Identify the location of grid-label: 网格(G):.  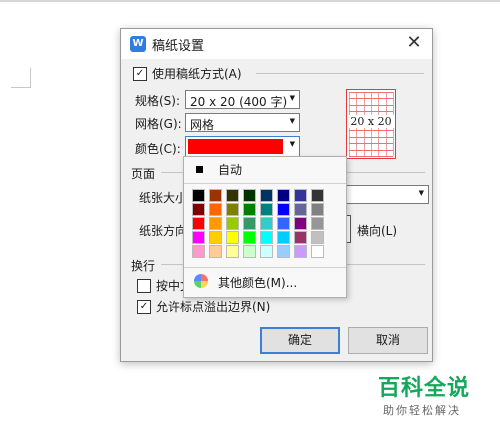
(158, 124).